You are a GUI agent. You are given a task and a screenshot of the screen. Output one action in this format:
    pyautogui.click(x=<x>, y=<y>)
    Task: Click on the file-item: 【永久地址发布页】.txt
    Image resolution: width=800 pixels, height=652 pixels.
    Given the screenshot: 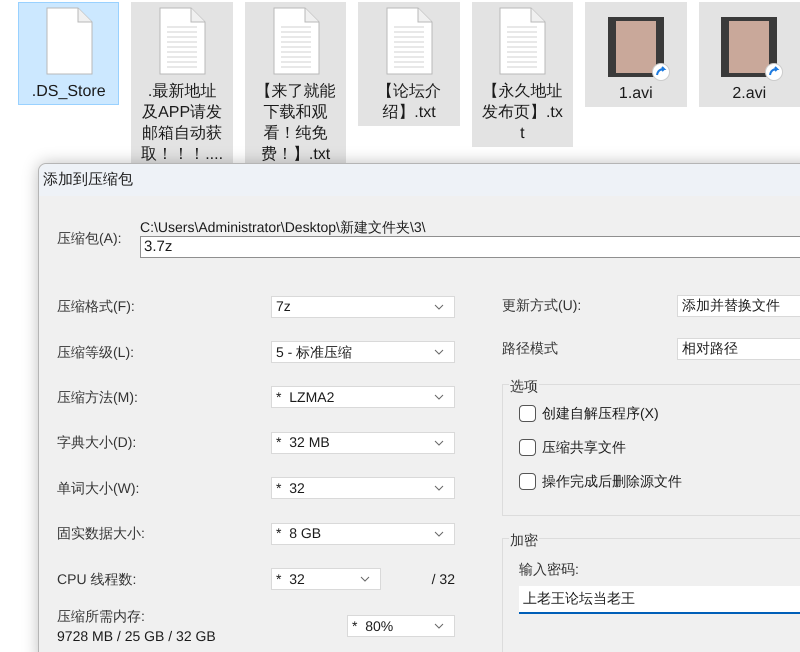 What is the action you would take?
    pyautogui.click(x=523, y=74)
    